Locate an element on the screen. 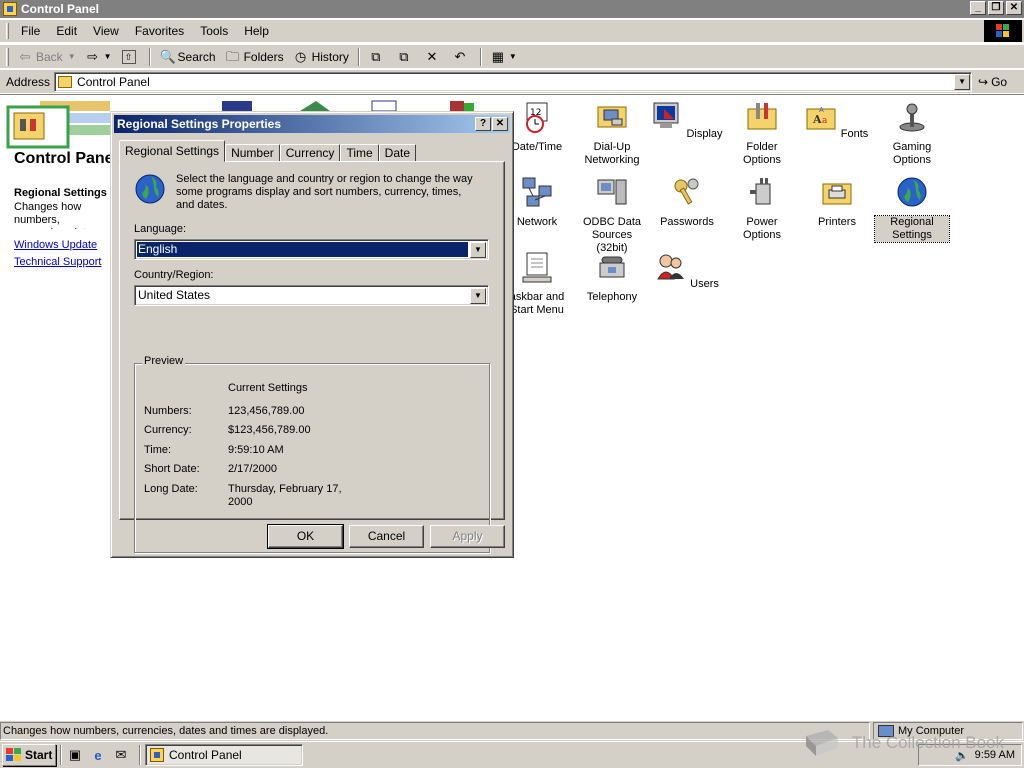 The image size is (1024, 768). address-bar: Address Control Panel ▼ ↪ Go is located at coordinates (512, 81).